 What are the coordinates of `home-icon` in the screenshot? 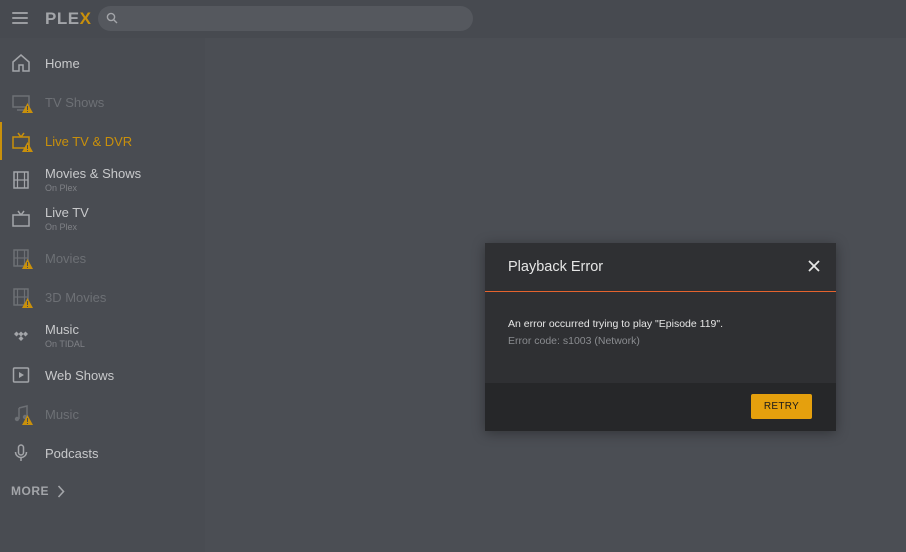 It's located at (21, 63).